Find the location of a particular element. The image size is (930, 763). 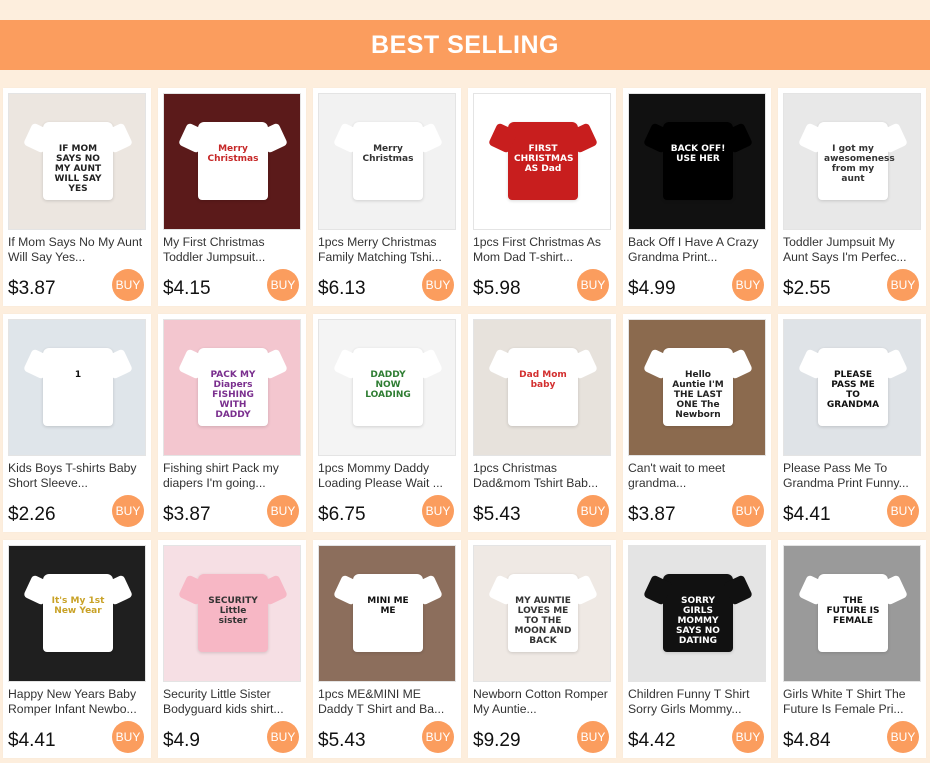

product-image: MINI ME ME is located at coordinates (387, 613).